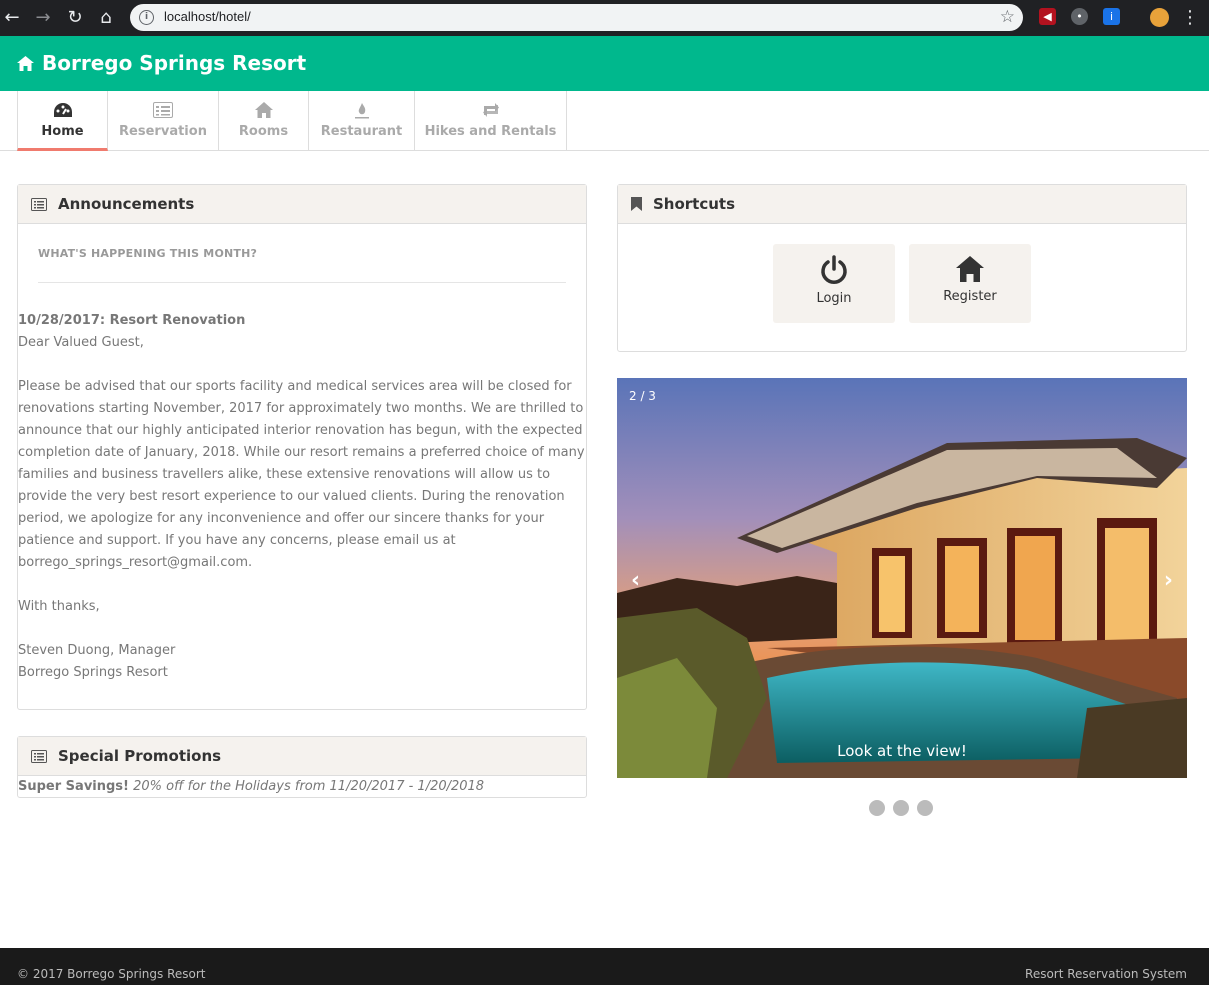 Image resolution: width=1209 pixels, height=985 pixels. I want to click on panel-title: Announcements, so click(126, 204).